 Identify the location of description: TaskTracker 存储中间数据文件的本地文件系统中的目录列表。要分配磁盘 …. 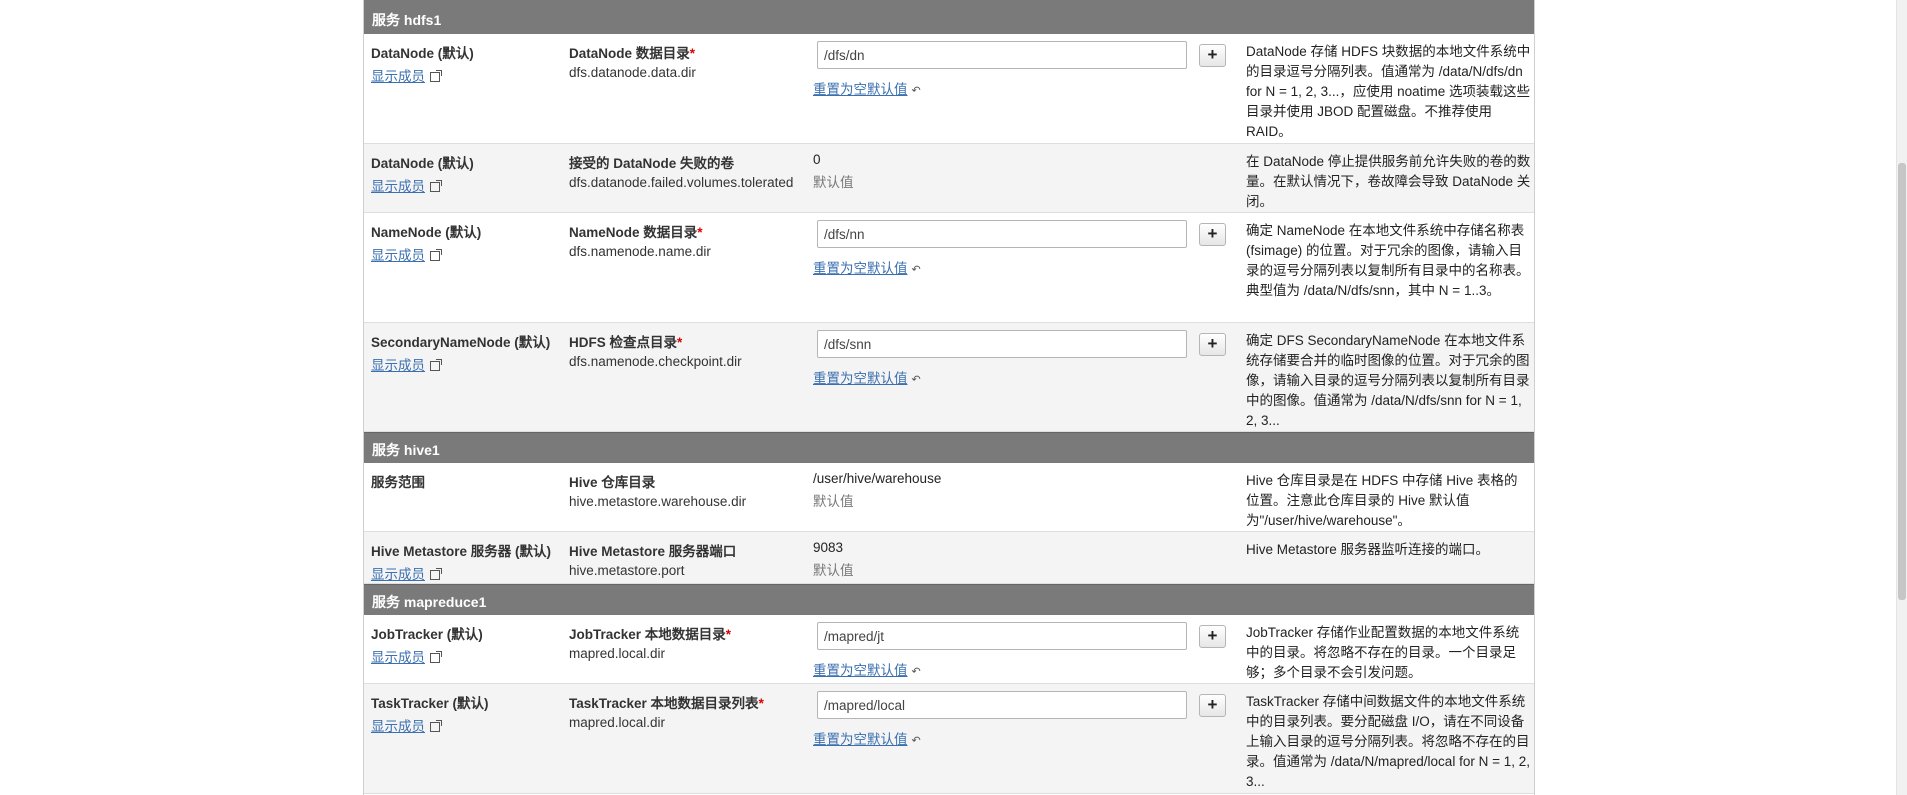
(1388, 741).